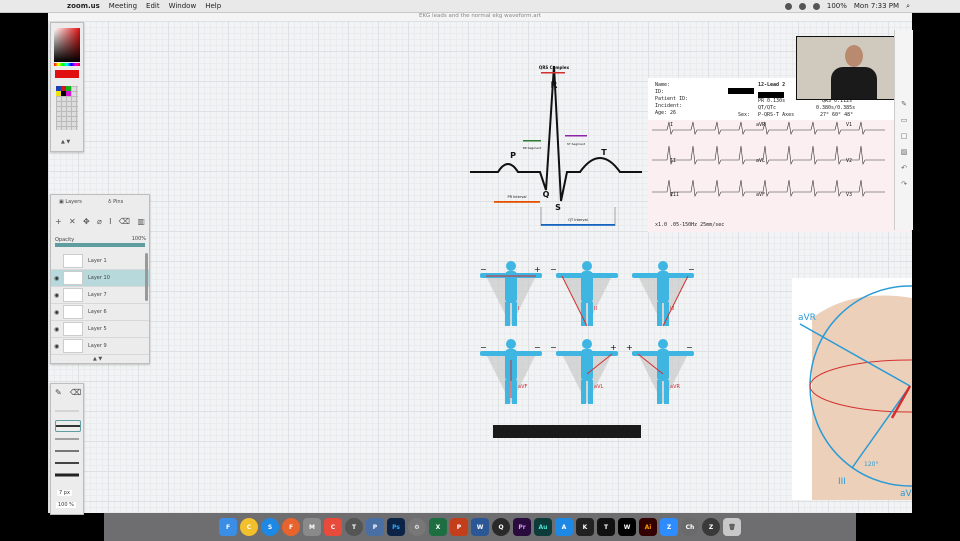 This screenshot has width=960, height=541. What do you see at coordinates (249, 527) in the screenshot?
I see `chrome-icon: C` at bounding box center [249, 527].